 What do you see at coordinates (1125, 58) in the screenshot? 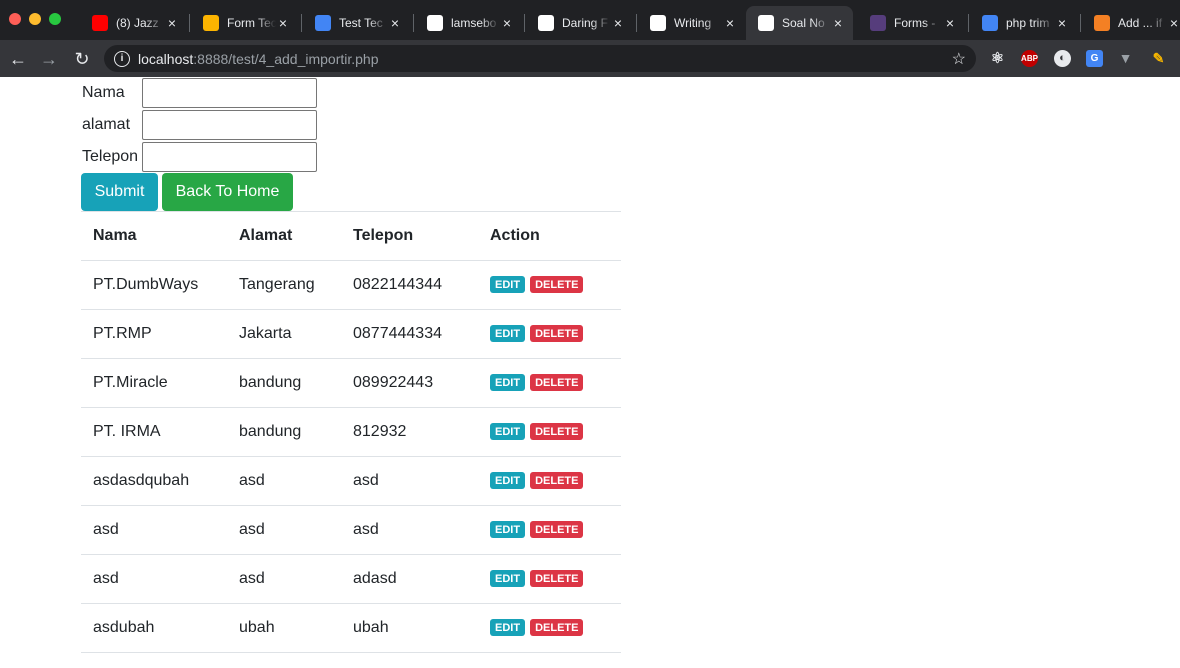
I see `vue-devtools-icon: ▼` at bounding box center [1125, 58].